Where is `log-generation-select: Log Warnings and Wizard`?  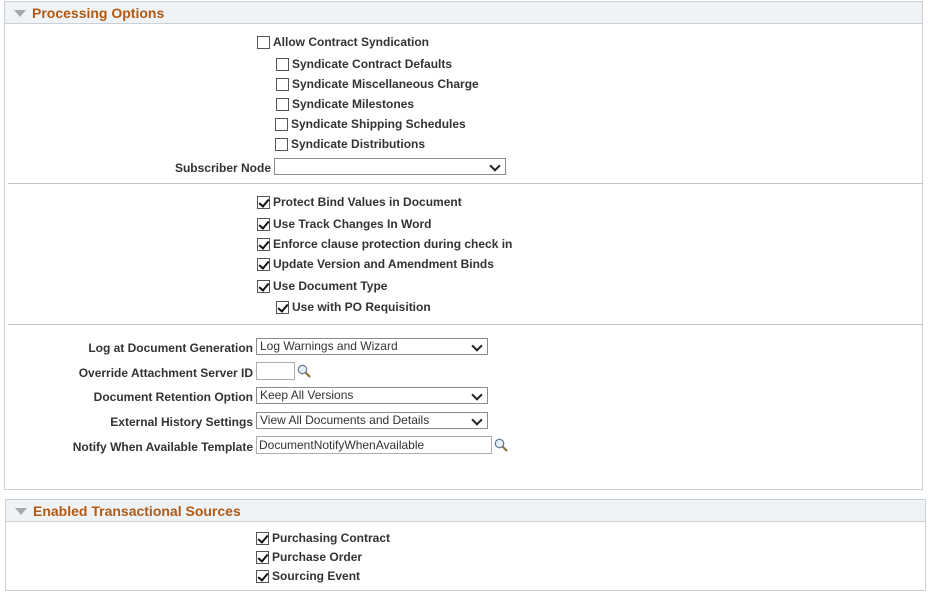
log-generation-select: Log Warnings and Wizard is located at coordinates (372, 346).